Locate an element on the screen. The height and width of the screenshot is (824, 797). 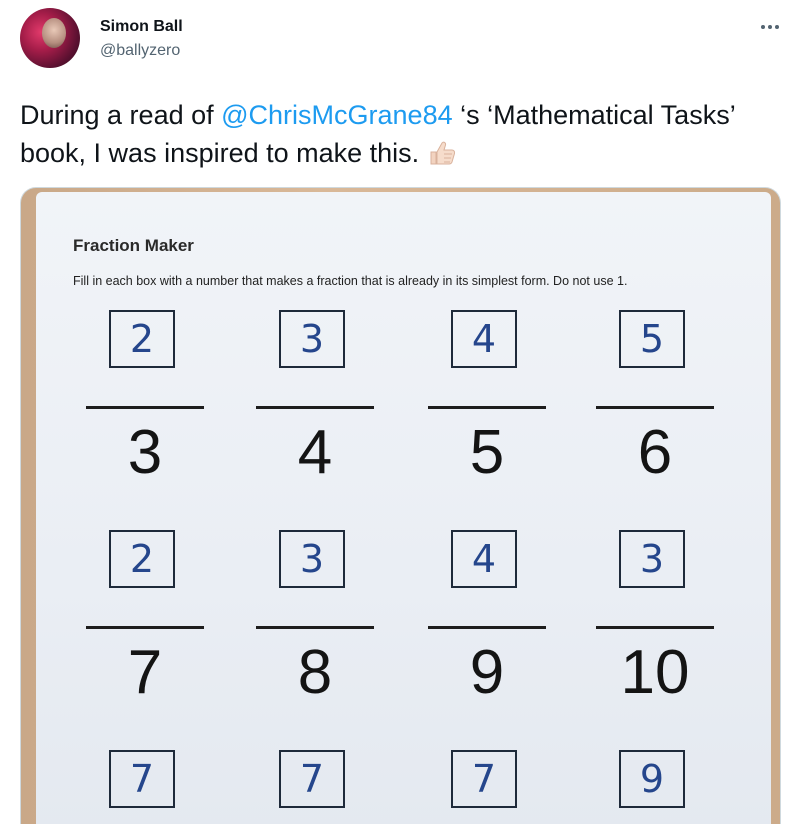
denominator: 8 is located at coordinates (315, 672).